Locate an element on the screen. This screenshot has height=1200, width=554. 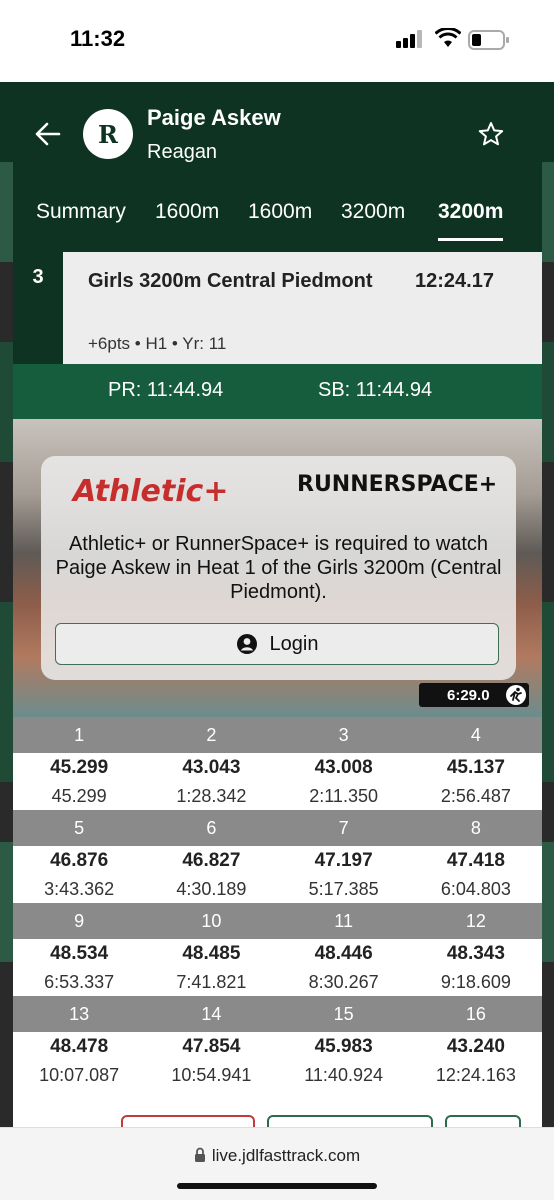
split-cell: 45.983 11:40.924 is located at coordinates (344, 1060).